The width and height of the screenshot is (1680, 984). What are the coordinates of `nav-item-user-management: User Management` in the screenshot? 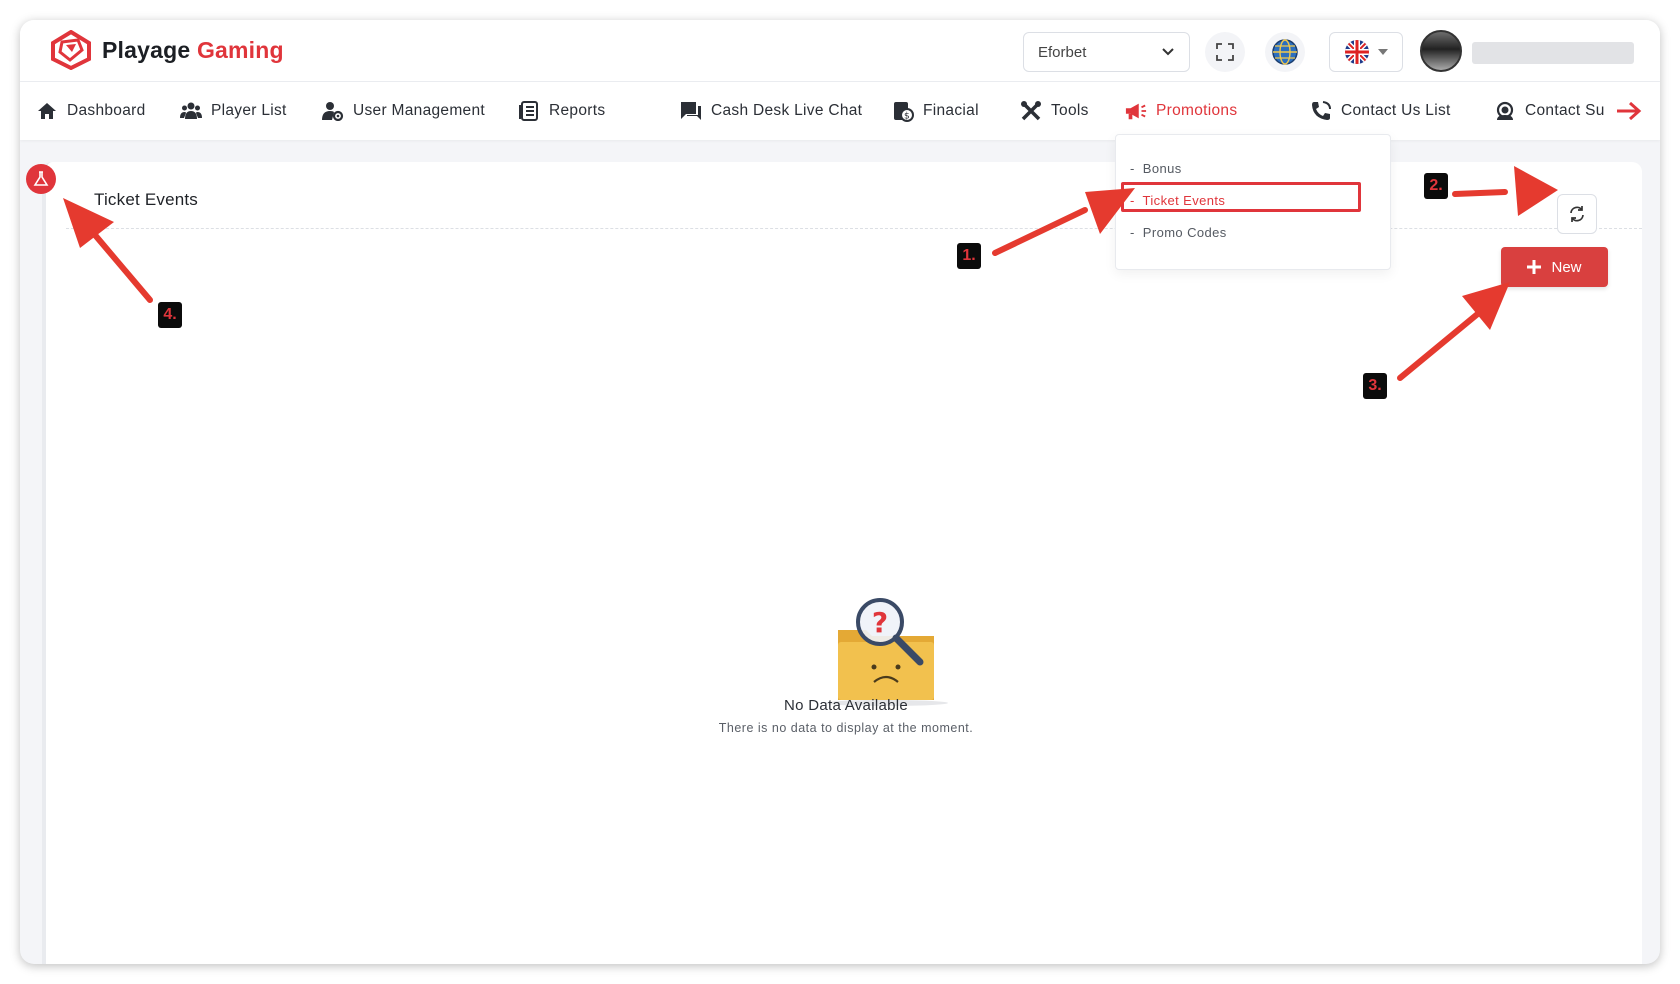 It's located at (403, 111).